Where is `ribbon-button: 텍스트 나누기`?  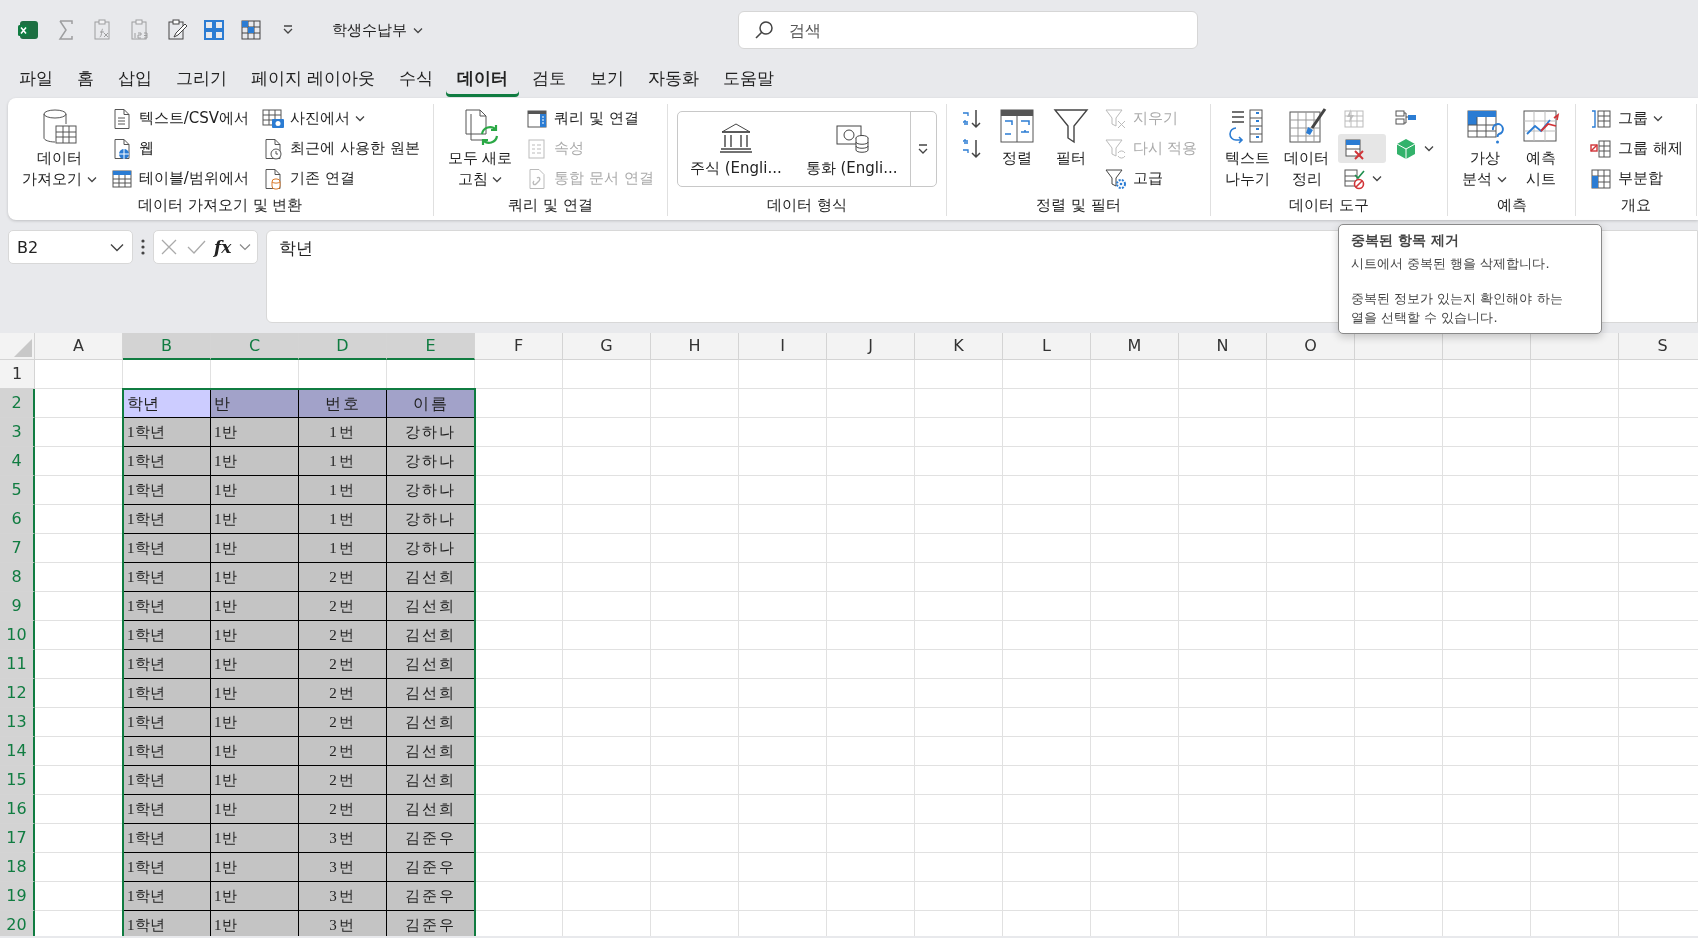 ribbon-button: 텍스트 나누기 is located at coordinates (1248, 148).